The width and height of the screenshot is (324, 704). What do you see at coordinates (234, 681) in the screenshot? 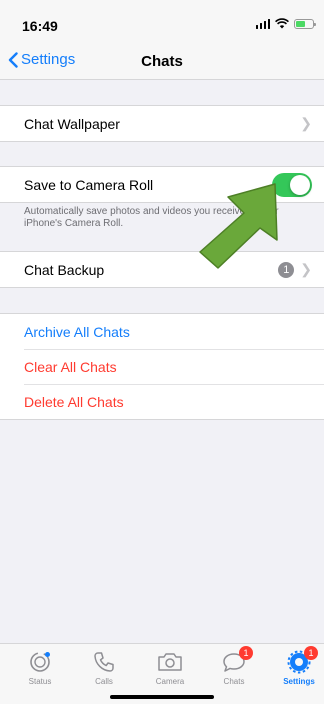
I see `tab-chats-label: Chats` at bounding box center [234, 681].